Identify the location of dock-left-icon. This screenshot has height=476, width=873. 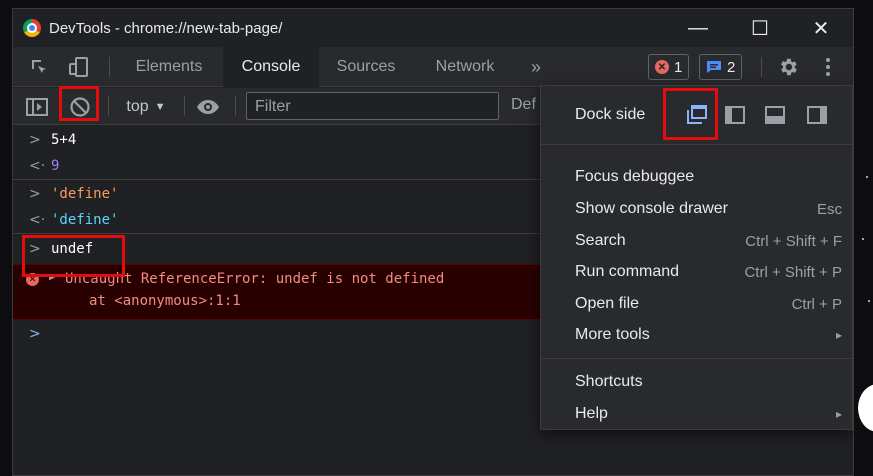
(735, 115).